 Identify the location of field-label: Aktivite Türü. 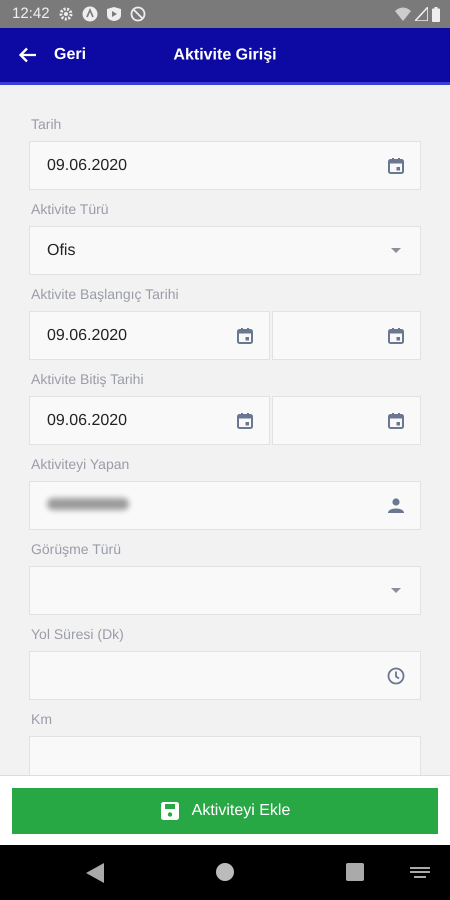
(70, 209).